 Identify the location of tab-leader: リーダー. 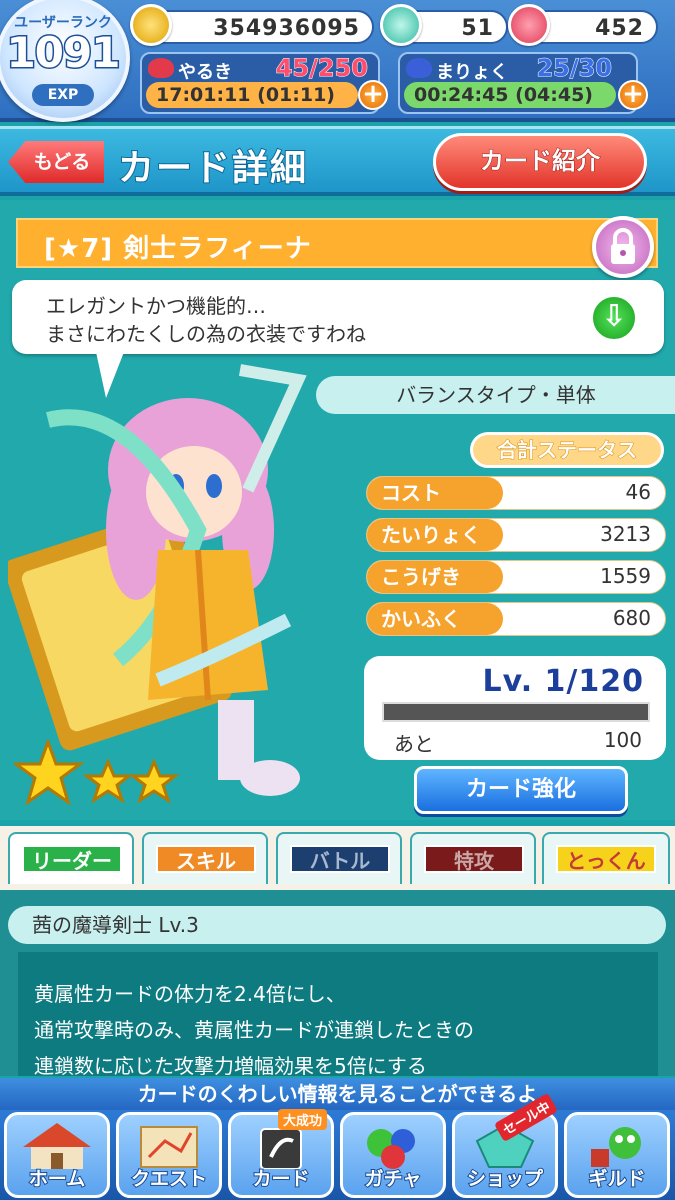
(71, 858).